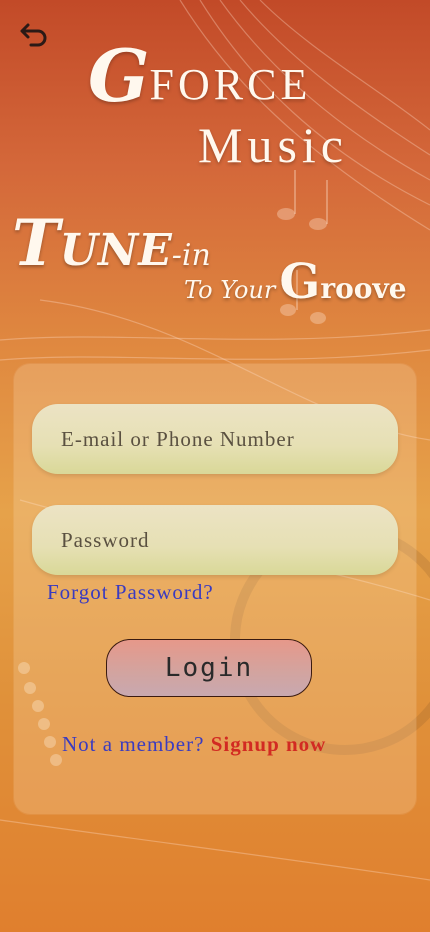 The width and height of the screenshot is (430, 932). What do you see at coordinates (230, 290) in the screenshot?
I see `tagline-to-your: To Your` at bounding box center [230, 290].